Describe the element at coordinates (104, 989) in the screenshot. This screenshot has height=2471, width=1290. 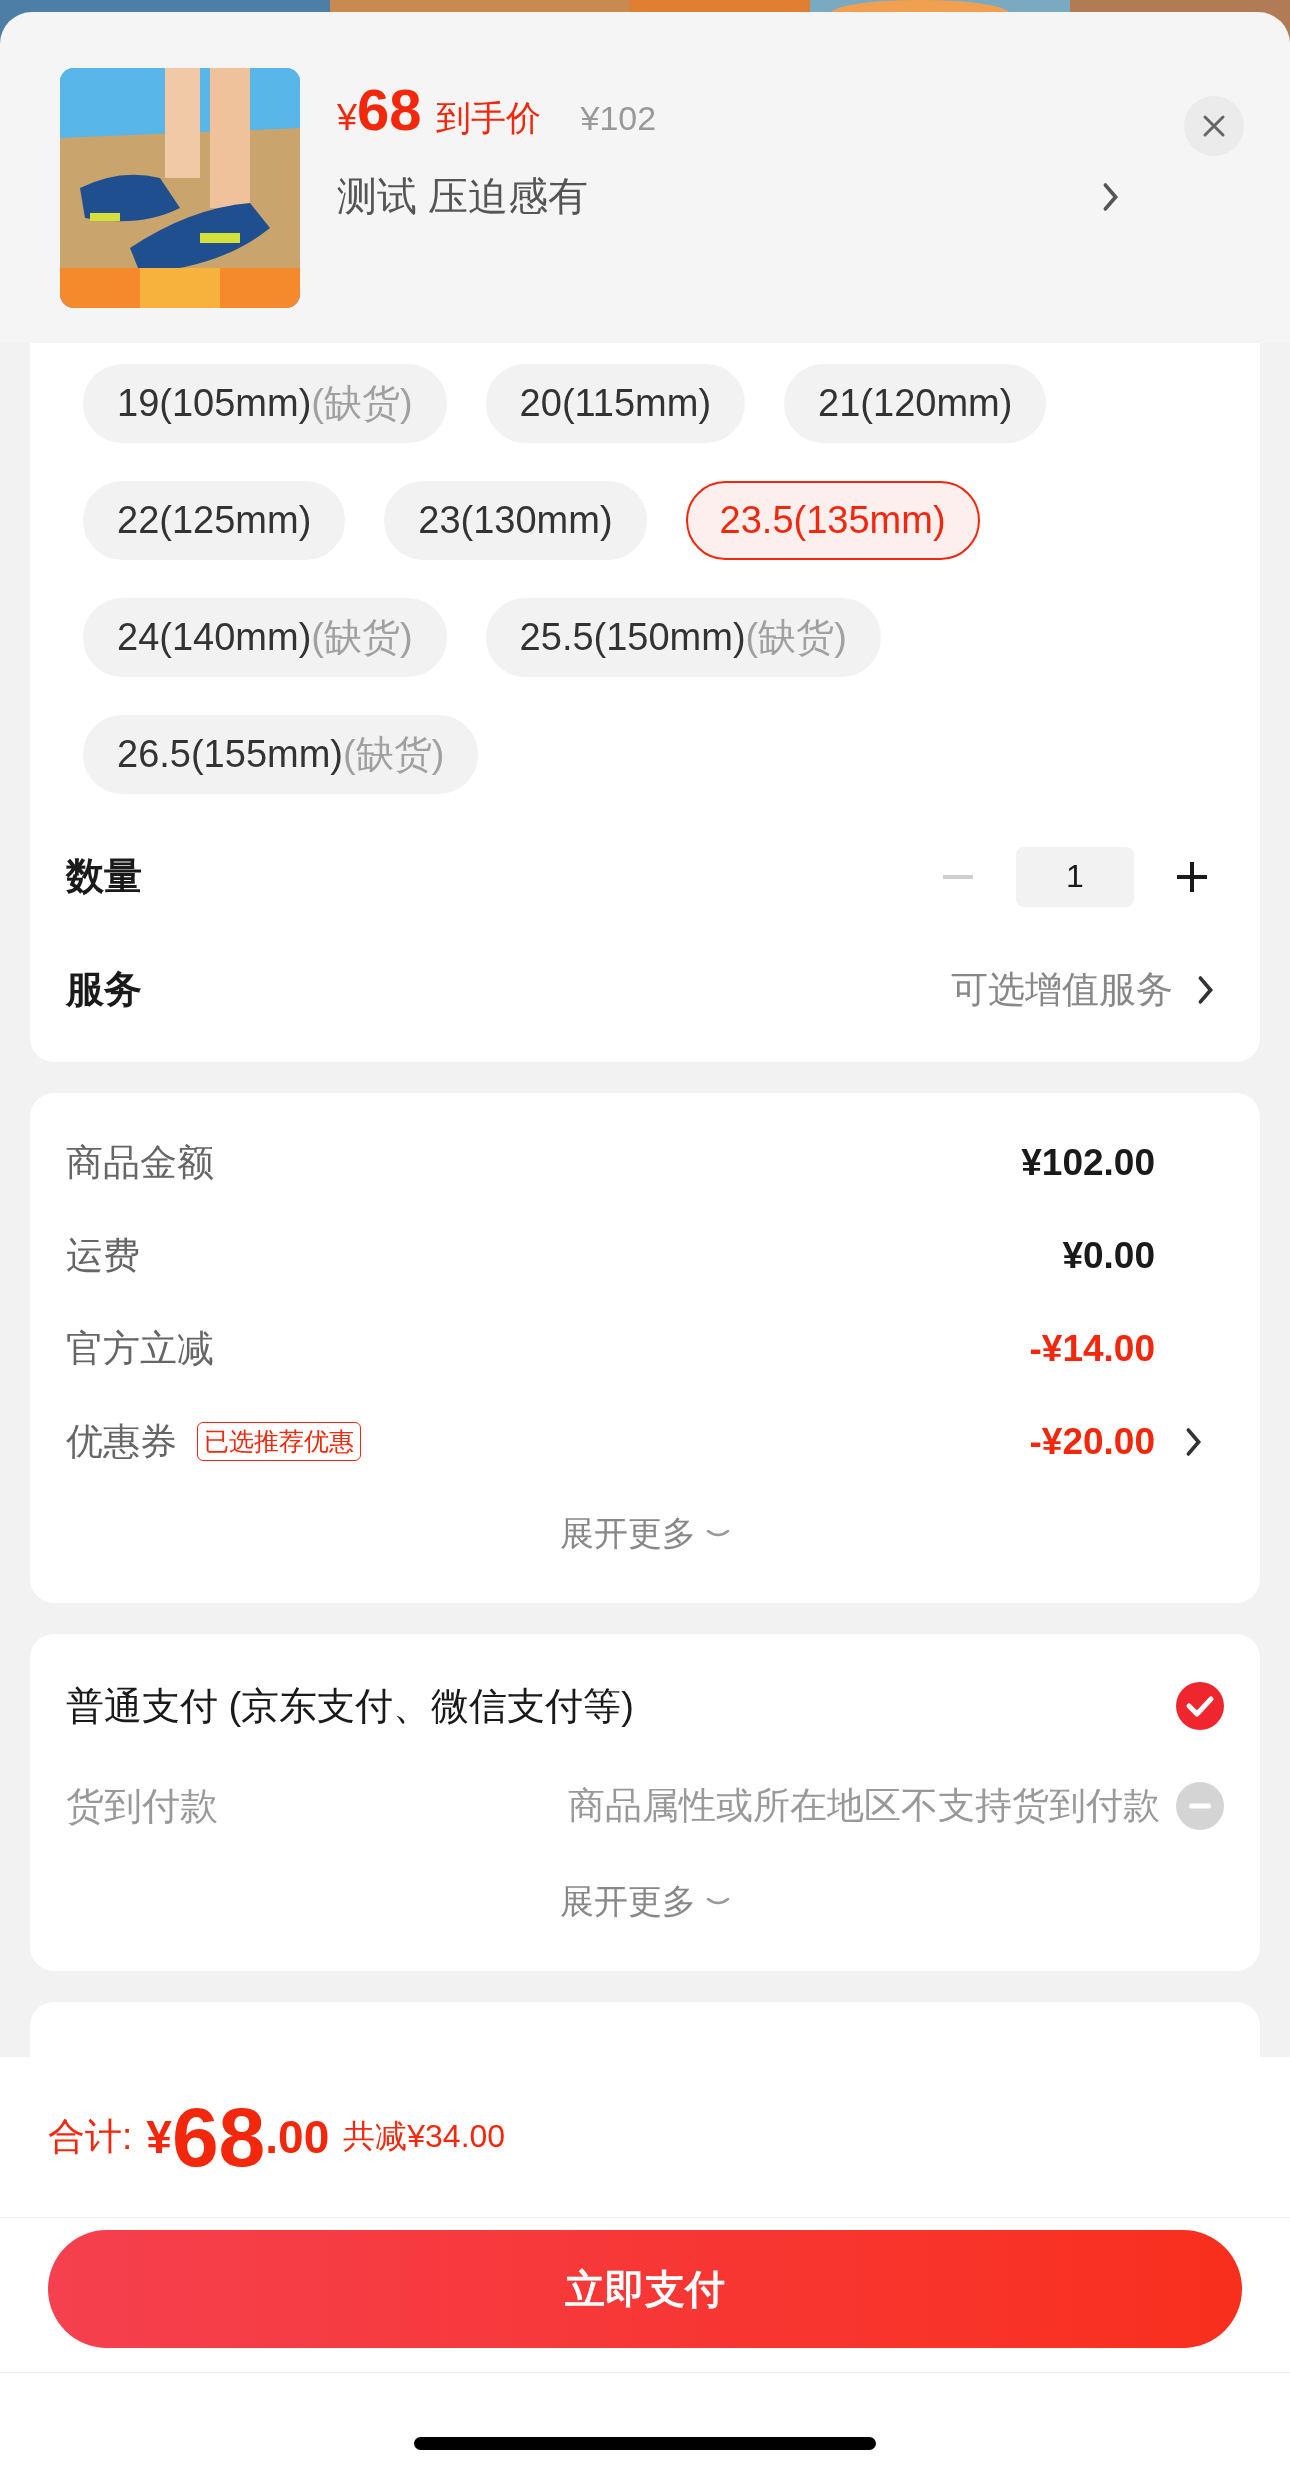
I see `service-label: 服务` at that location.